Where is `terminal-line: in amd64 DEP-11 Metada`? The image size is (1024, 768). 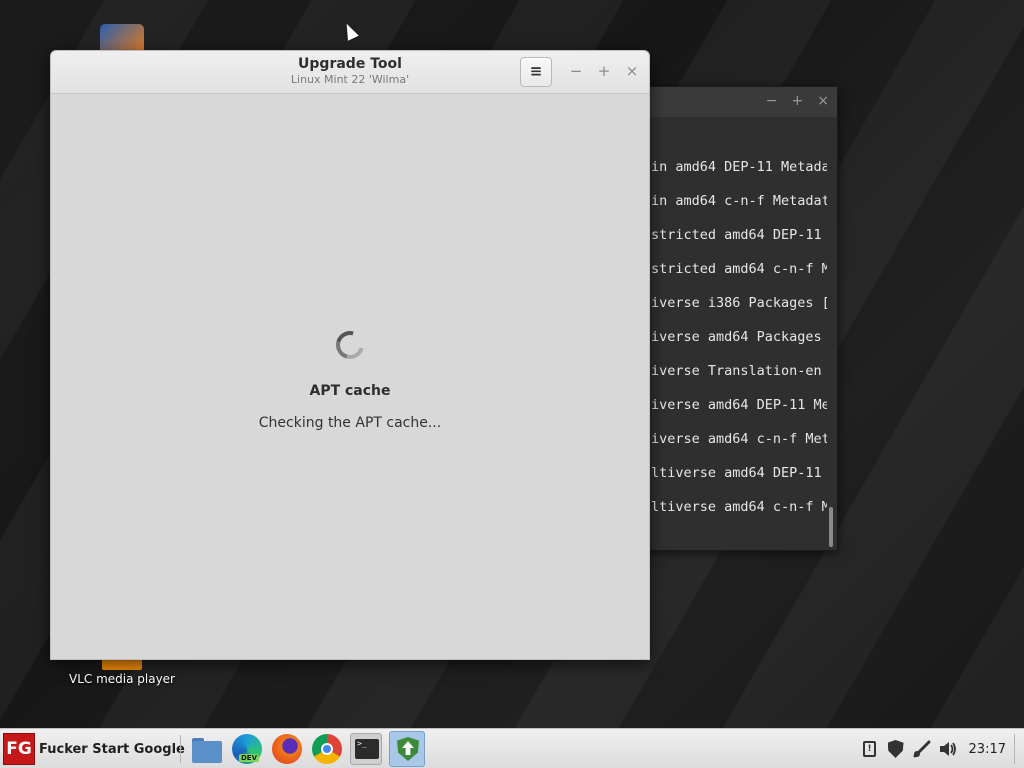
terminal-line: in amd64 DEP-11 Metada is located at coordinates (739, 167).